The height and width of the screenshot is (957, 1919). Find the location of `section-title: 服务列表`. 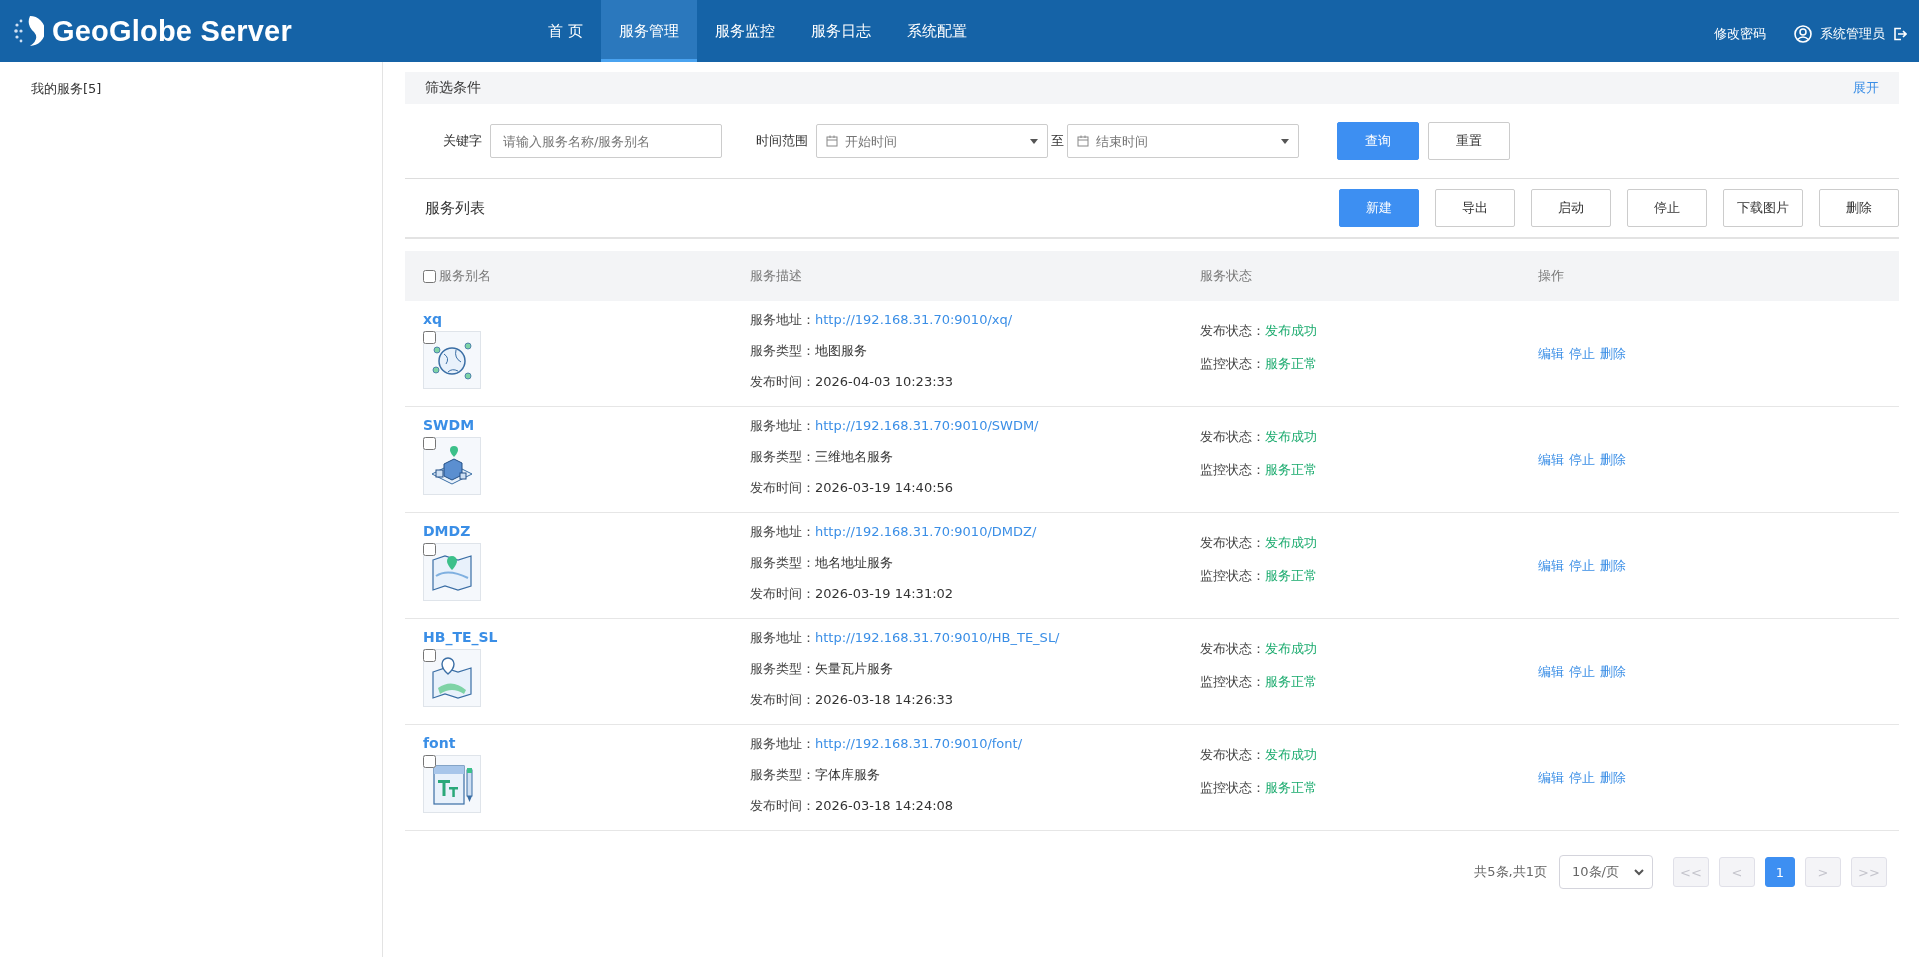

section-title: 服务列表 is located at coordinates (455, 208).